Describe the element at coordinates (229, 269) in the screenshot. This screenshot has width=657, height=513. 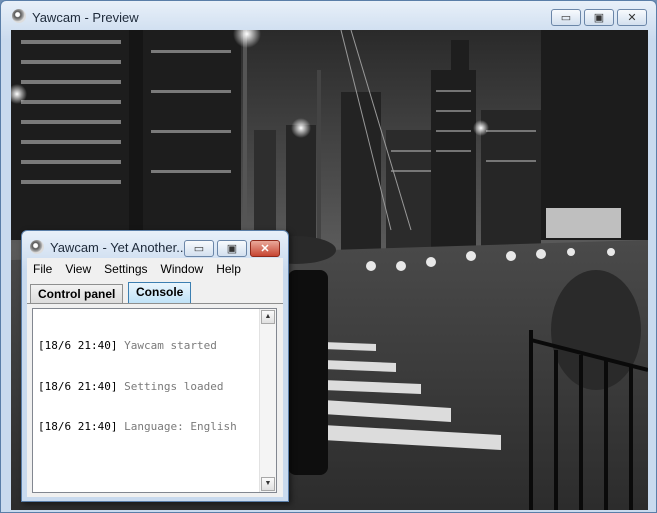
I see `menu-help: Help` at that location.